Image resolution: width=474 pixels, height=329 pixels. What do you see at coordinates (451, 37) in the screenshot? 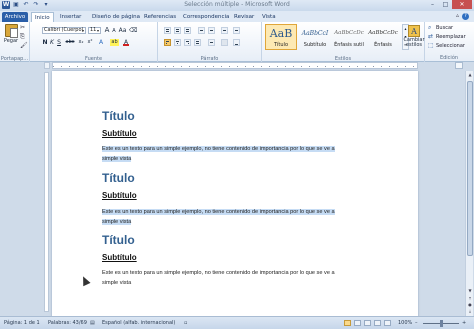
I see `replace-label: Reemplazar` at bounding box center [451, 37].